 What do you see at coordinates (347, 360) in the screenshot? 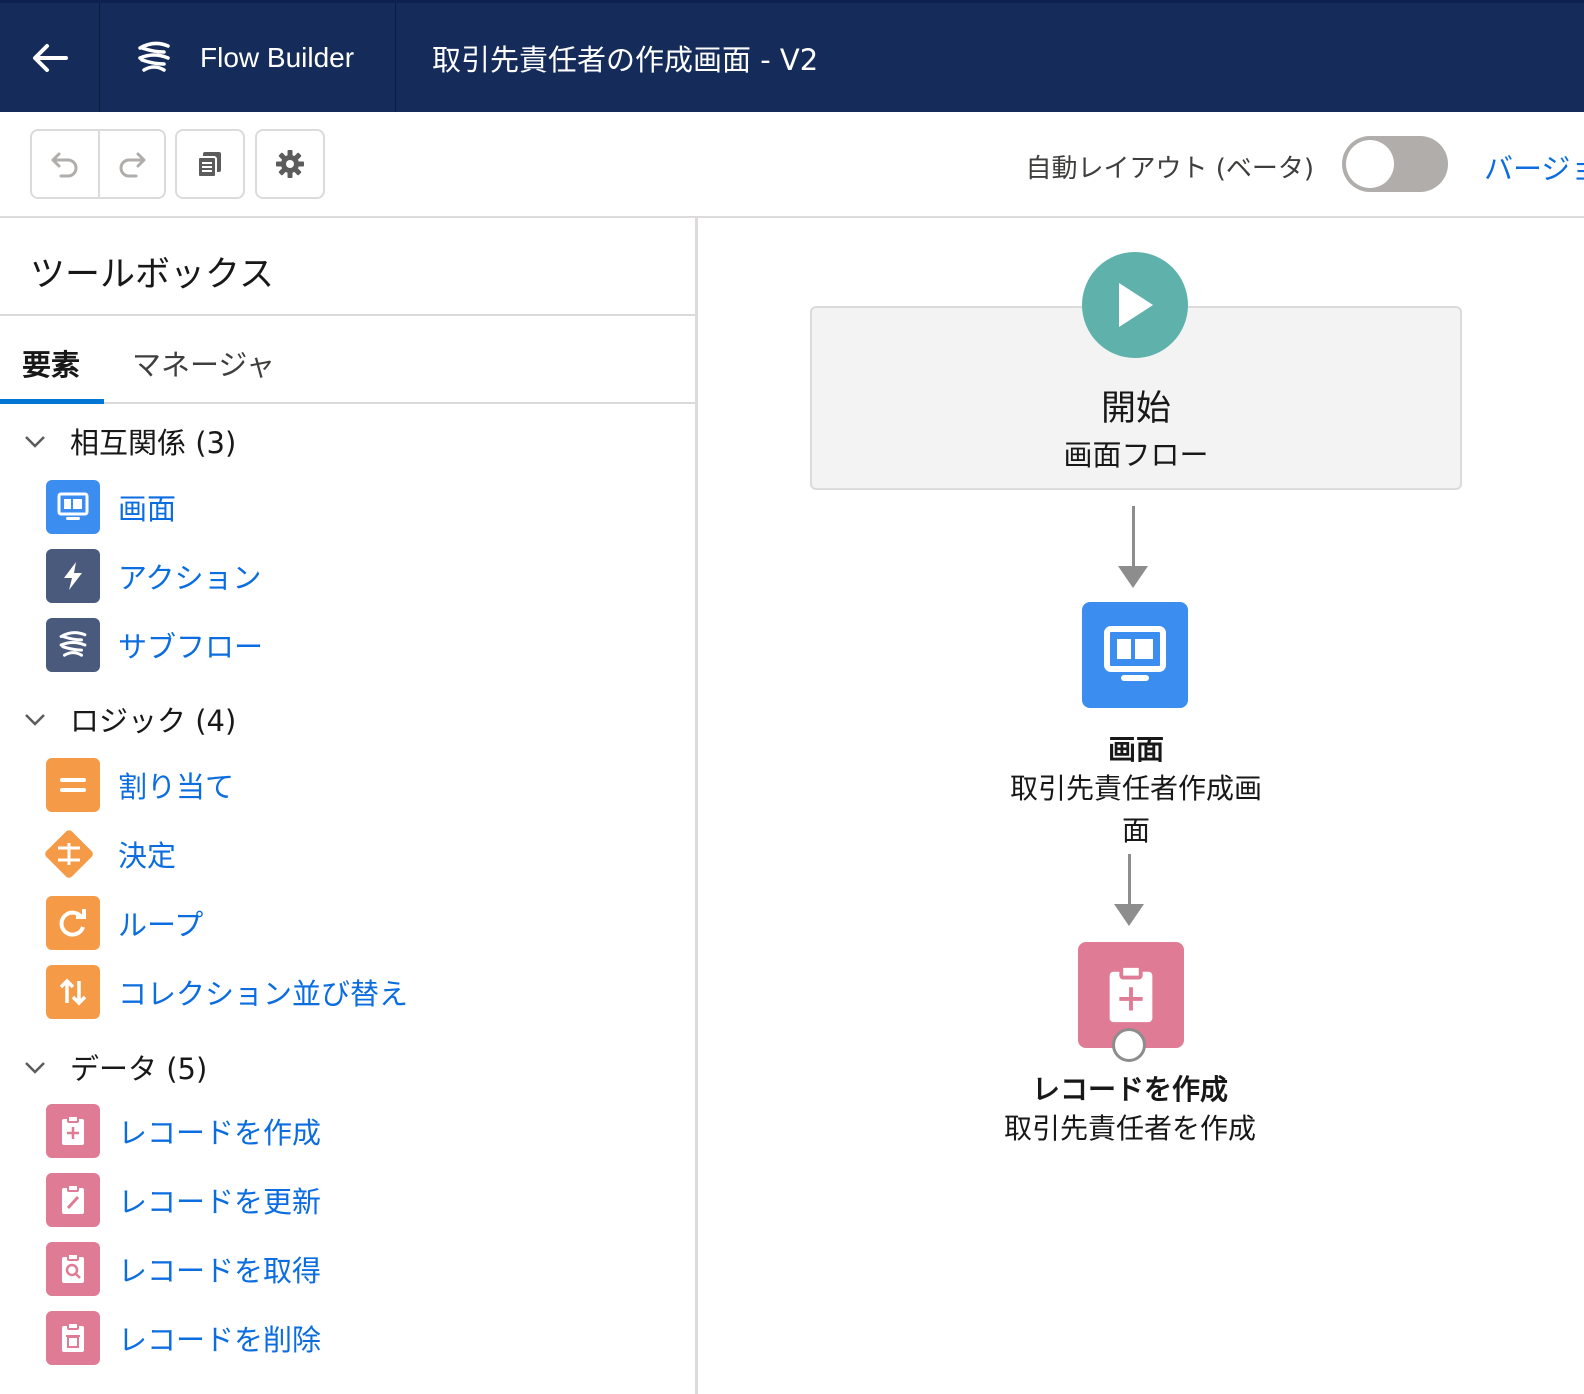
I see `toolbox-tabs: 要素 マネージャ` at bounding box center [347, 360].